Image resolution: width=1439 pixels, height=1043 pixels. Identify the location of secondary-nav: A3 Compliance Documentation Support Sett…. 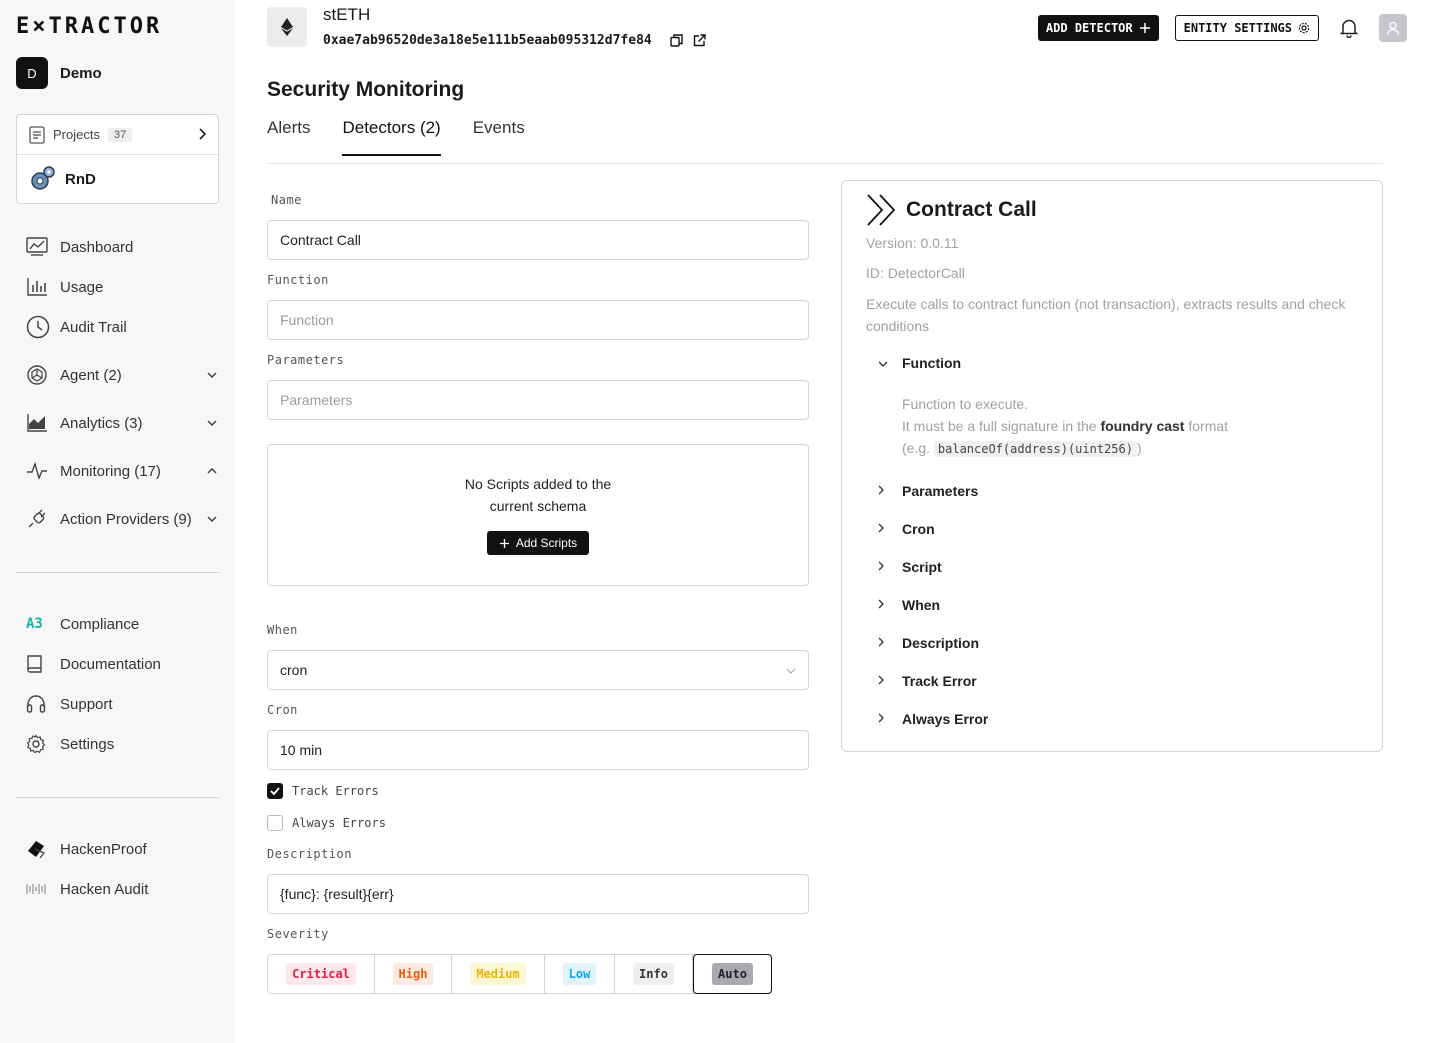
(117, 684).